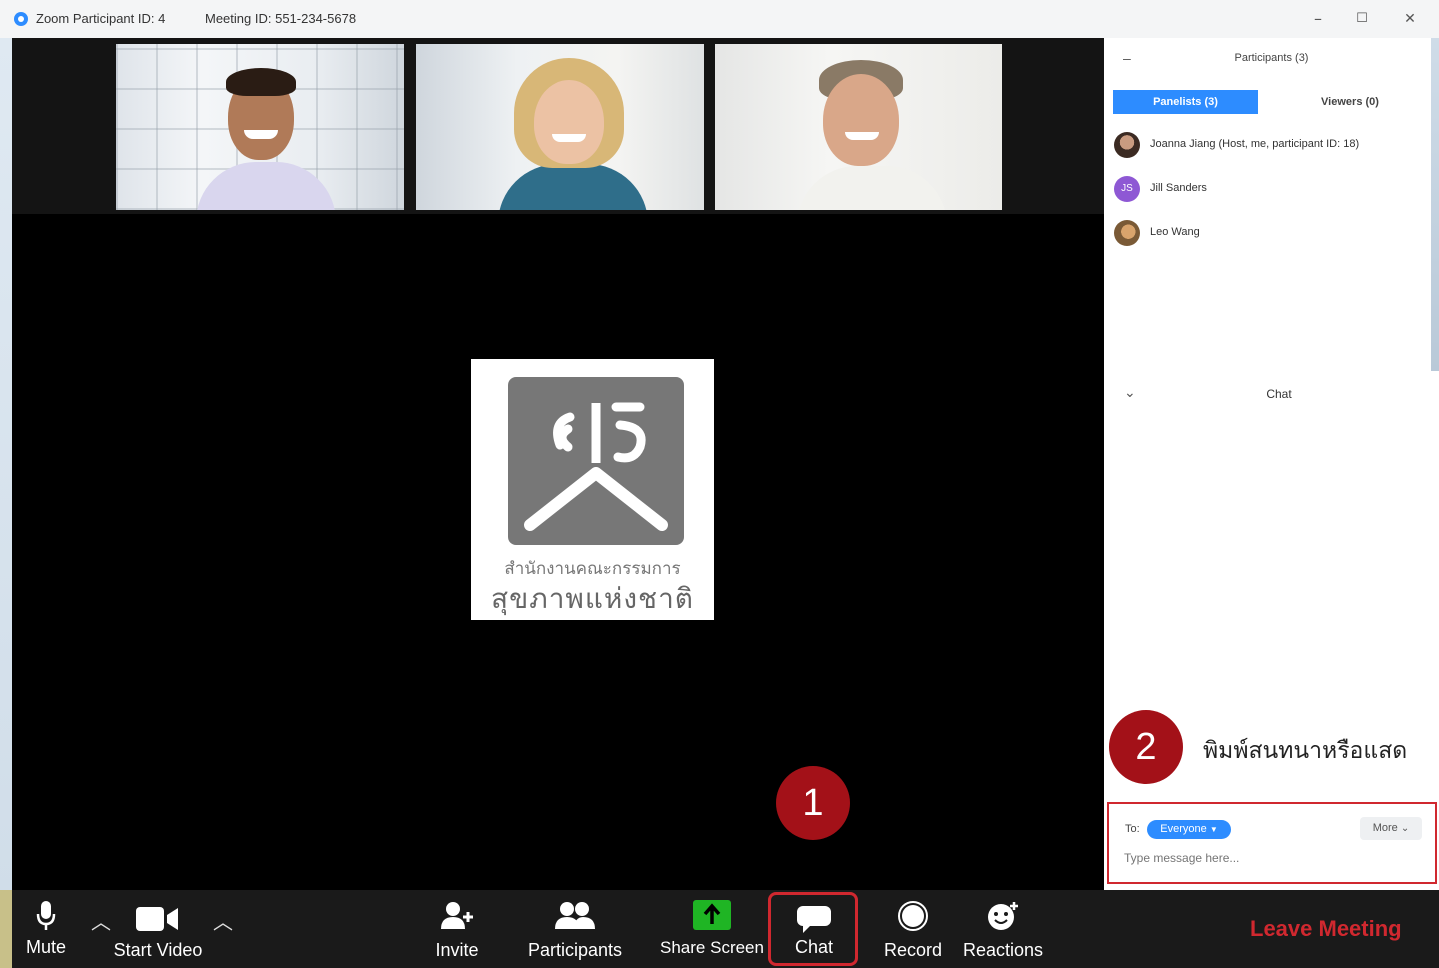  Describe the element at coordinates (1175, 232) in the screenshot. I see `participant-name: Leo Wang` at that location.